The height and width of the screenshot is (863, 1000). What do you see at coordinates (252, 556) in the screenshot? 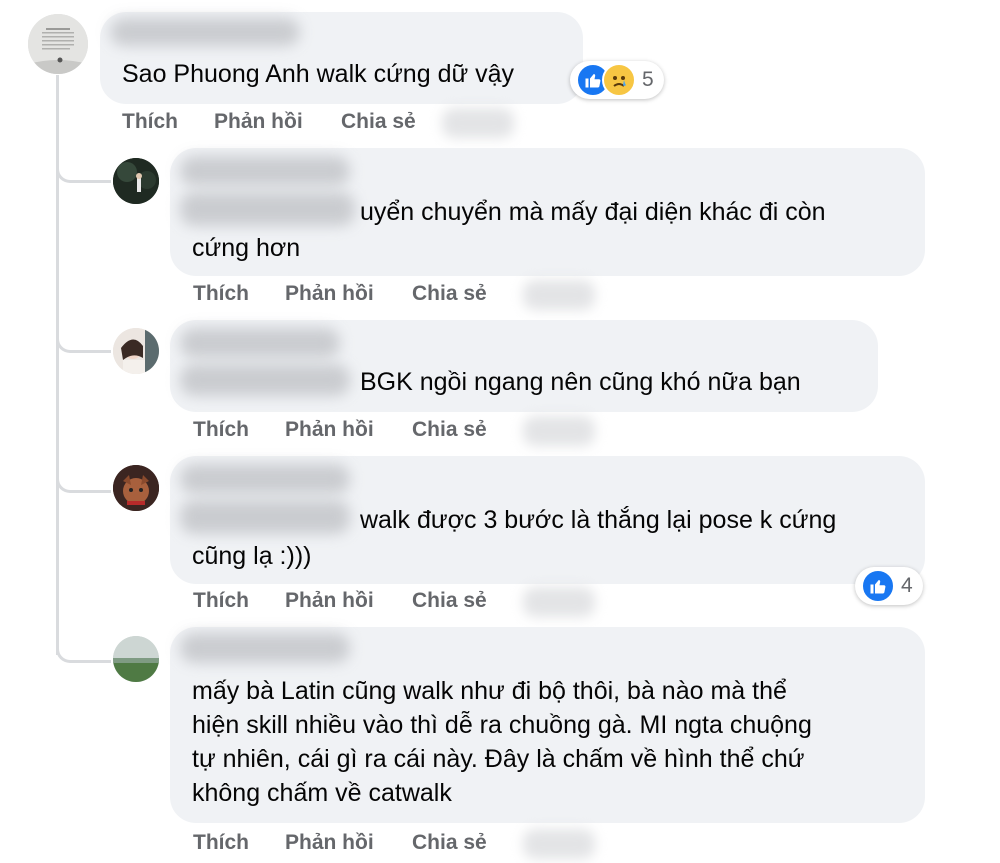
I see `reply-text: cũng lạ :)))` at bounding box center [252, 556].